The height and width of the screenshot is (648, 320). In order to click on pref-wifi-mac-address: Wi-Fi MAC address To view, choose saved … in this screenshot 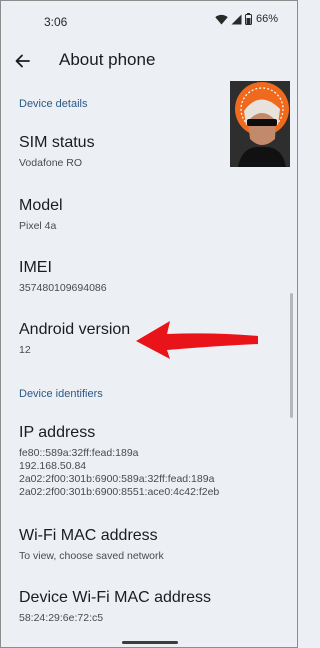, I will do `click(91, 544)`.